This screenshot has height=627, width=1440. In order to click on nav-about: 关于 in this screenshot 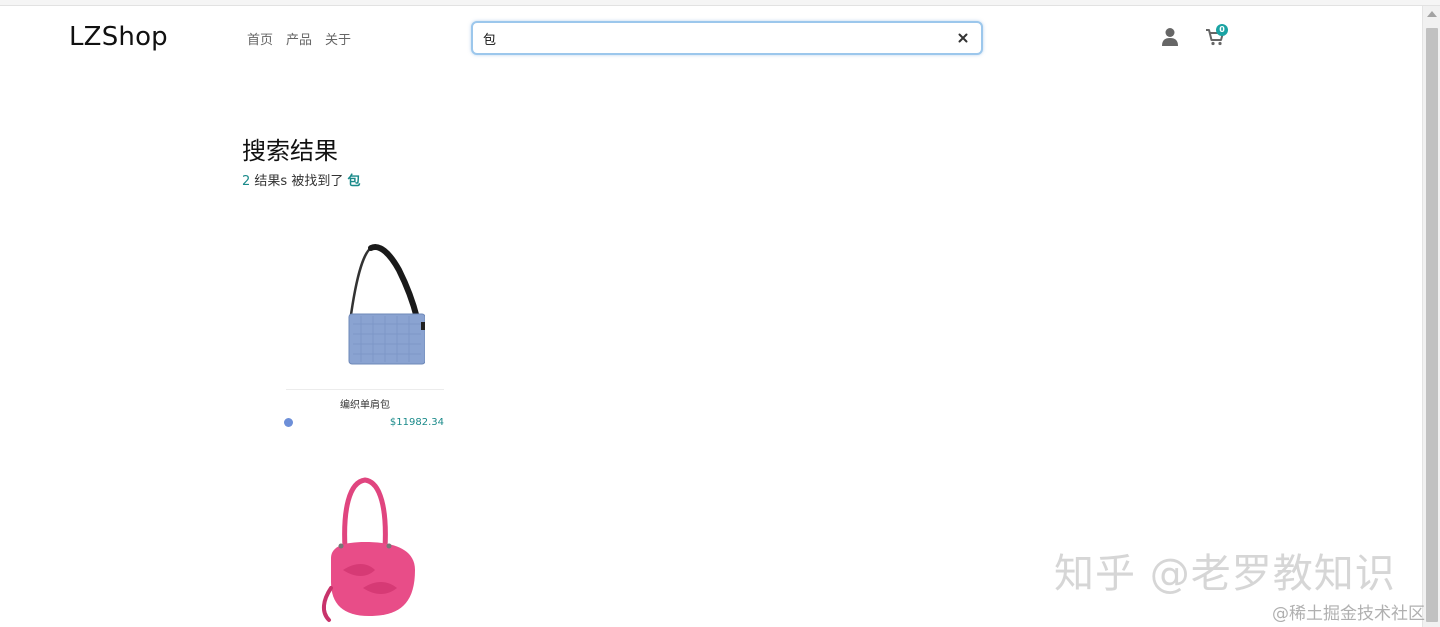, I will do `click(338, 38)`.